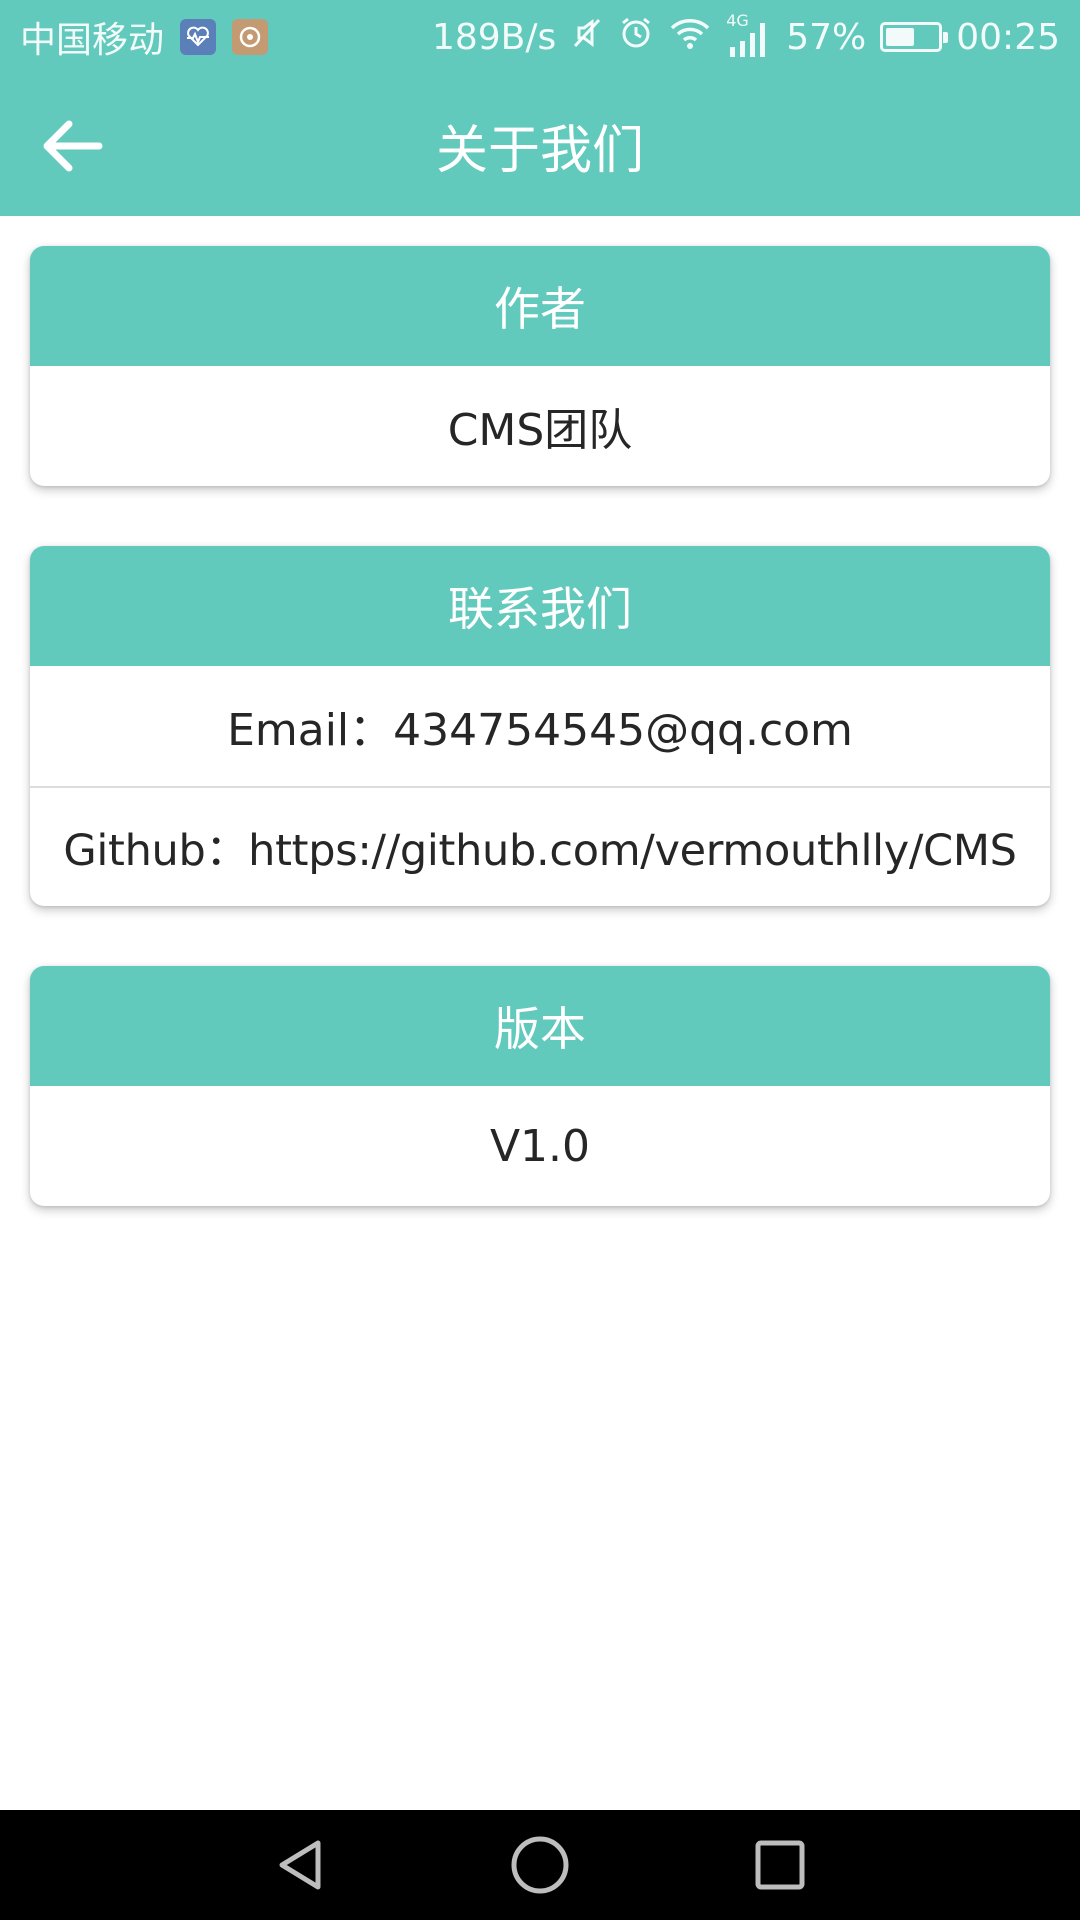 This screenshot has width=1080, height=1920. I want to click on status-bar: 中国移动 189B/s 4G 57% 00:25, so click(540, 37).